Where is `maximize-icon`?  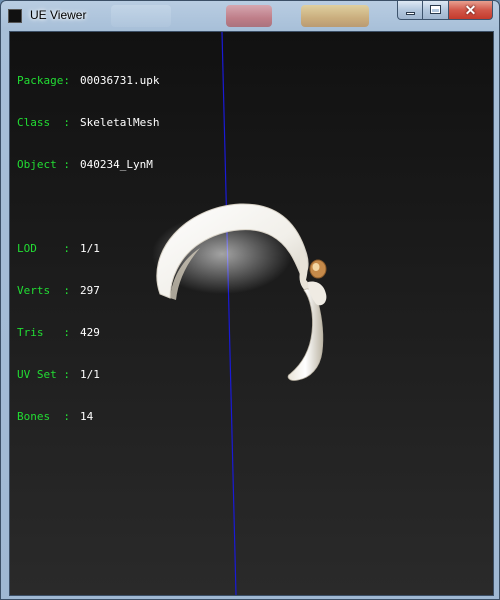 maximize-icon is located at coordinates (435, 9).